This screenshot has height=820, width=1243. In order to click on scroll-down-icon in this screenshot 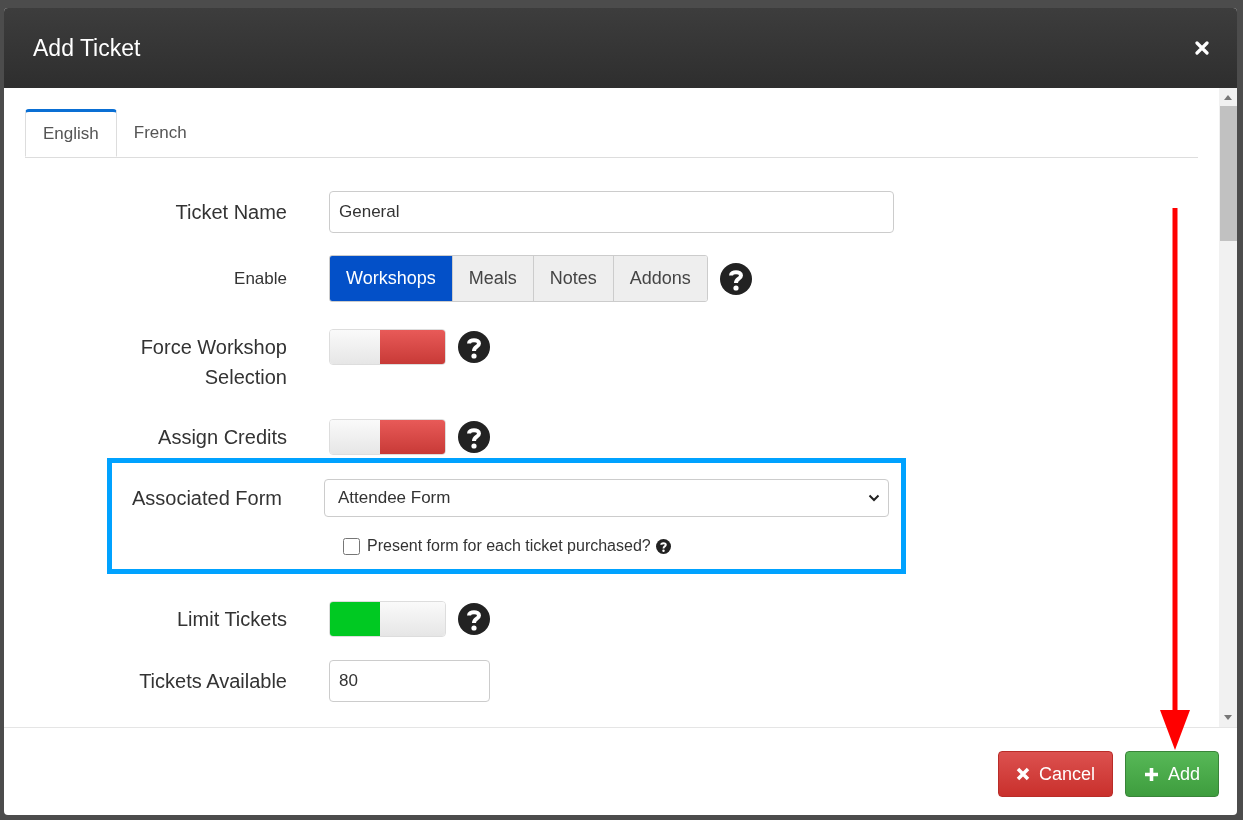, I will do `click(1228, 718)`.